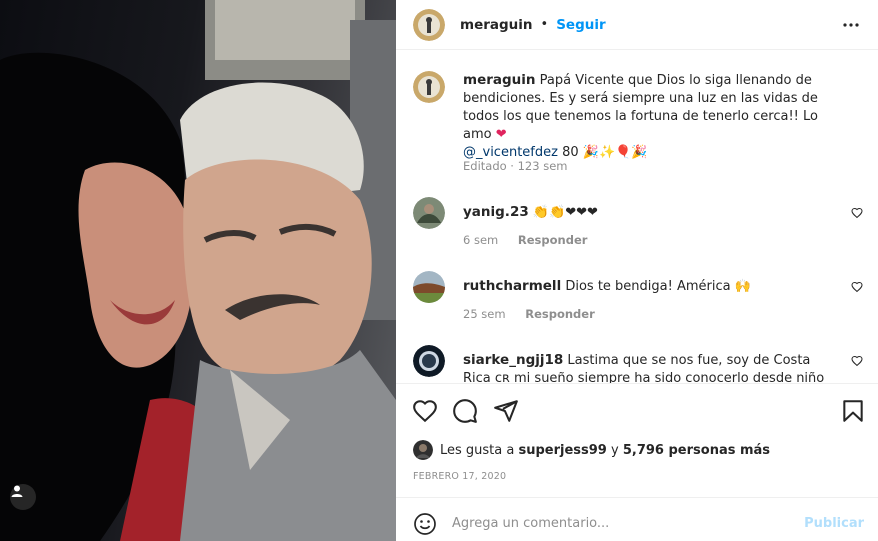  I want to click on comment-time: 25 sem, so click(484, 314).